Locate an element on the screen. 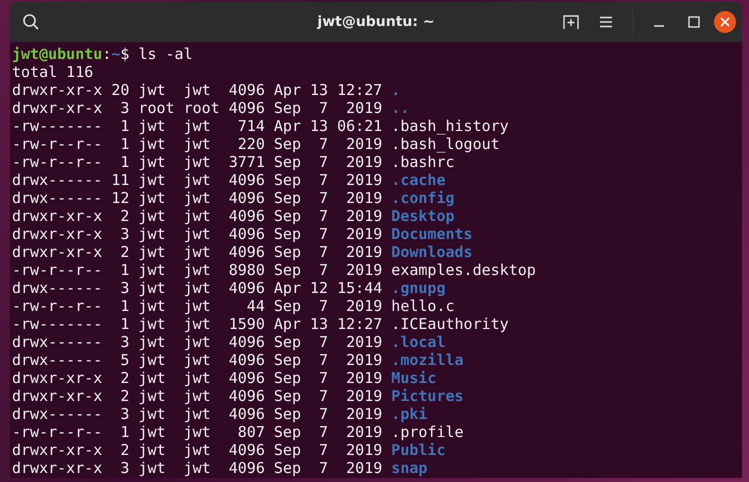 The image size is (749, 482). listing-details: drwx------ 5 jwt jwt 4096 Sep 7 2019 is located at coordinates (197, 360).